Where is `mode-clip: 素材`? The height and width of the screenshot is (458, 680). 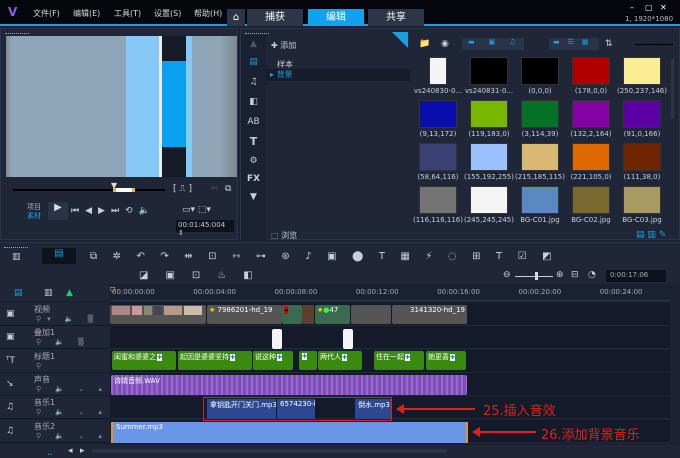
mode-clip: 素材 is located at coordinates (34, 216).